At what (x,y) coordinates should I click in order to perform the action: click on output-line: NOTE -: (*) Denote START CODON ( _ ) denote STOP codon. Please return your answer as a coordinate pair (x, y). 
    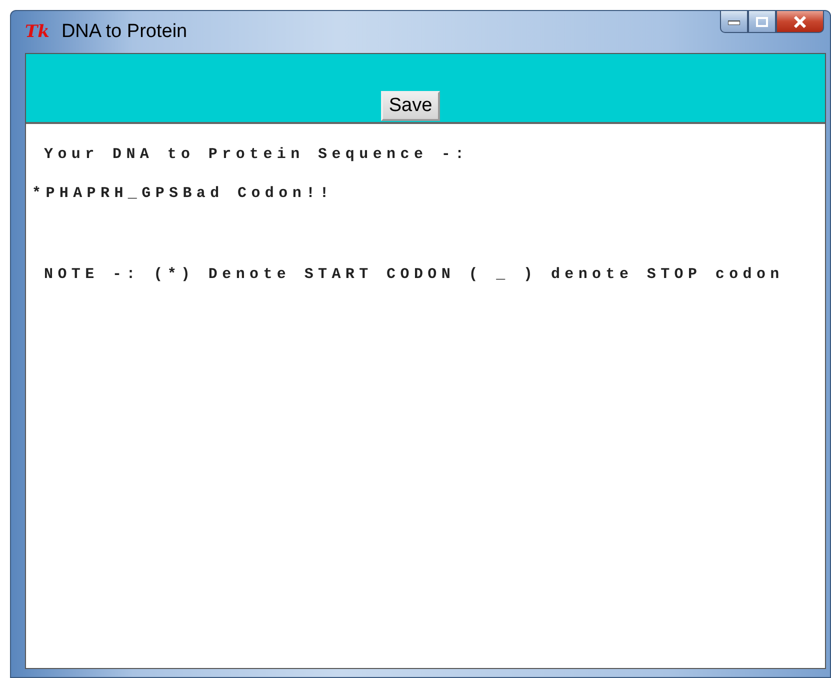
    Looking at the image, I should click on (414, 274).